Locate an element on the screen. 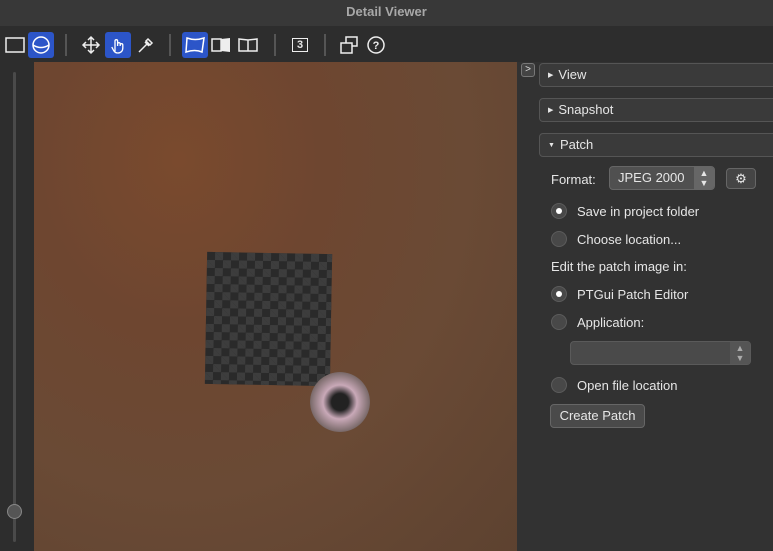 The image size is (773, 551). gear-icon: ⚙ is located at coordinates (741, 178).